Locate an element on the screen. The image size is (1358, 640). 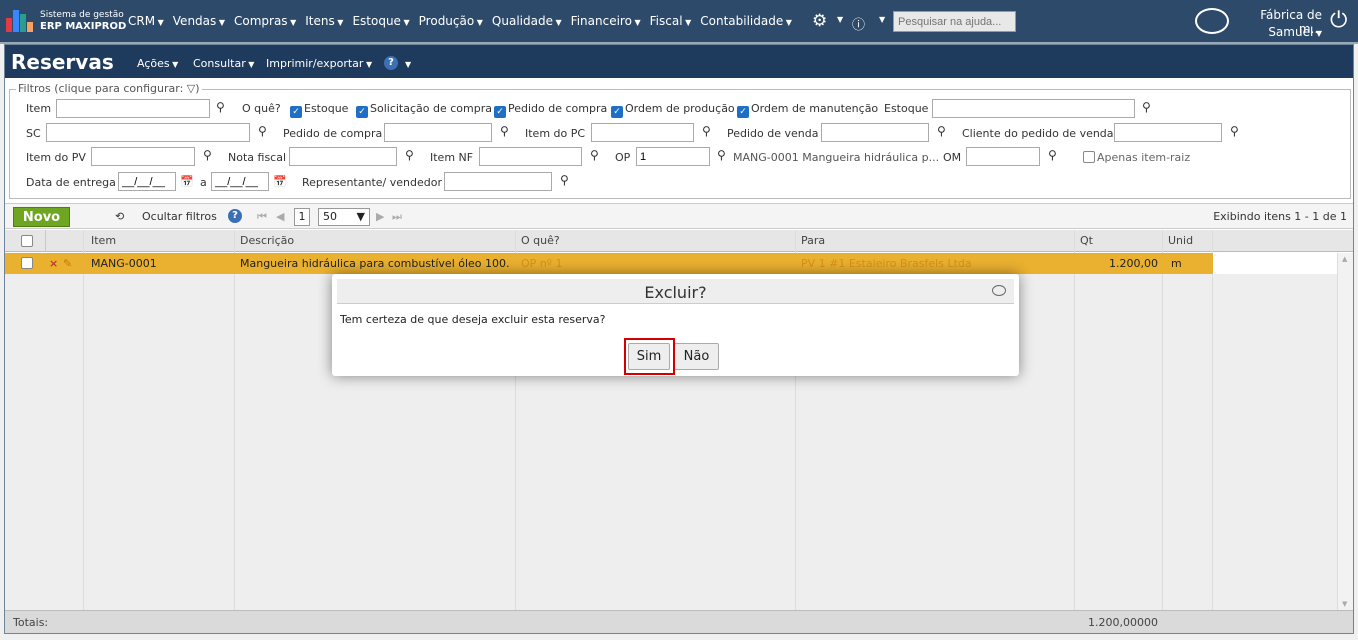
dialog-header: Excluir? is located at coordinates (675, 291).